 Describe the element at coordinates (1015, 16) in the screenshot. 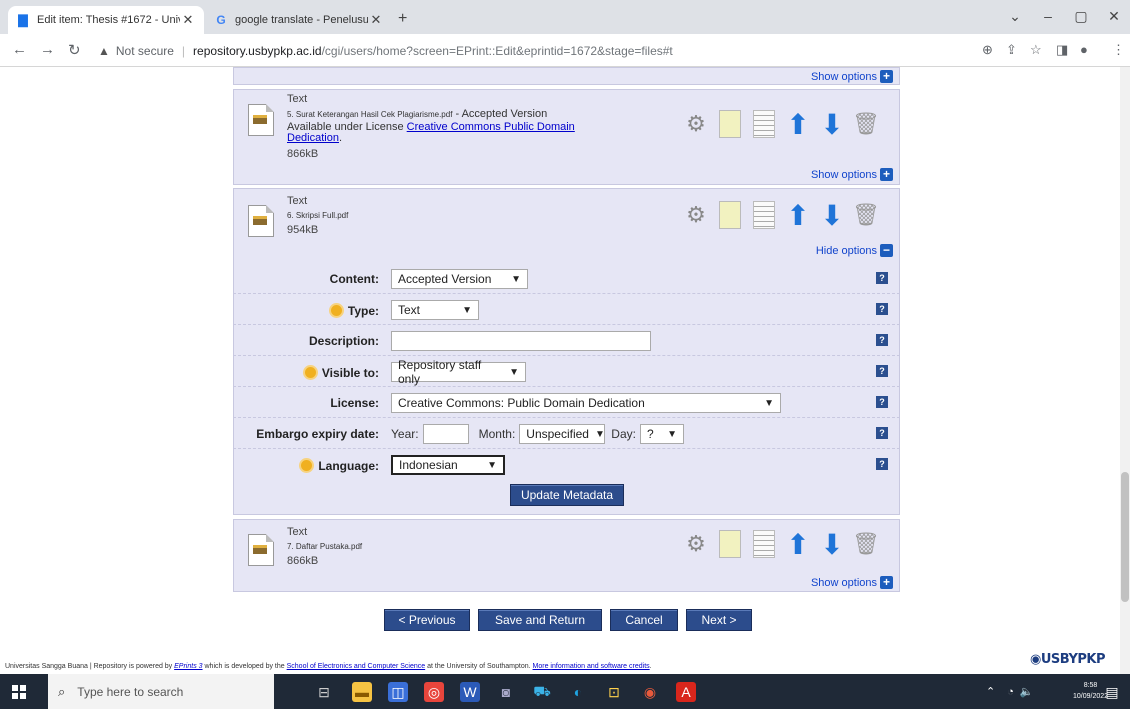

I see `tab-search-button: ⌄` at that location.